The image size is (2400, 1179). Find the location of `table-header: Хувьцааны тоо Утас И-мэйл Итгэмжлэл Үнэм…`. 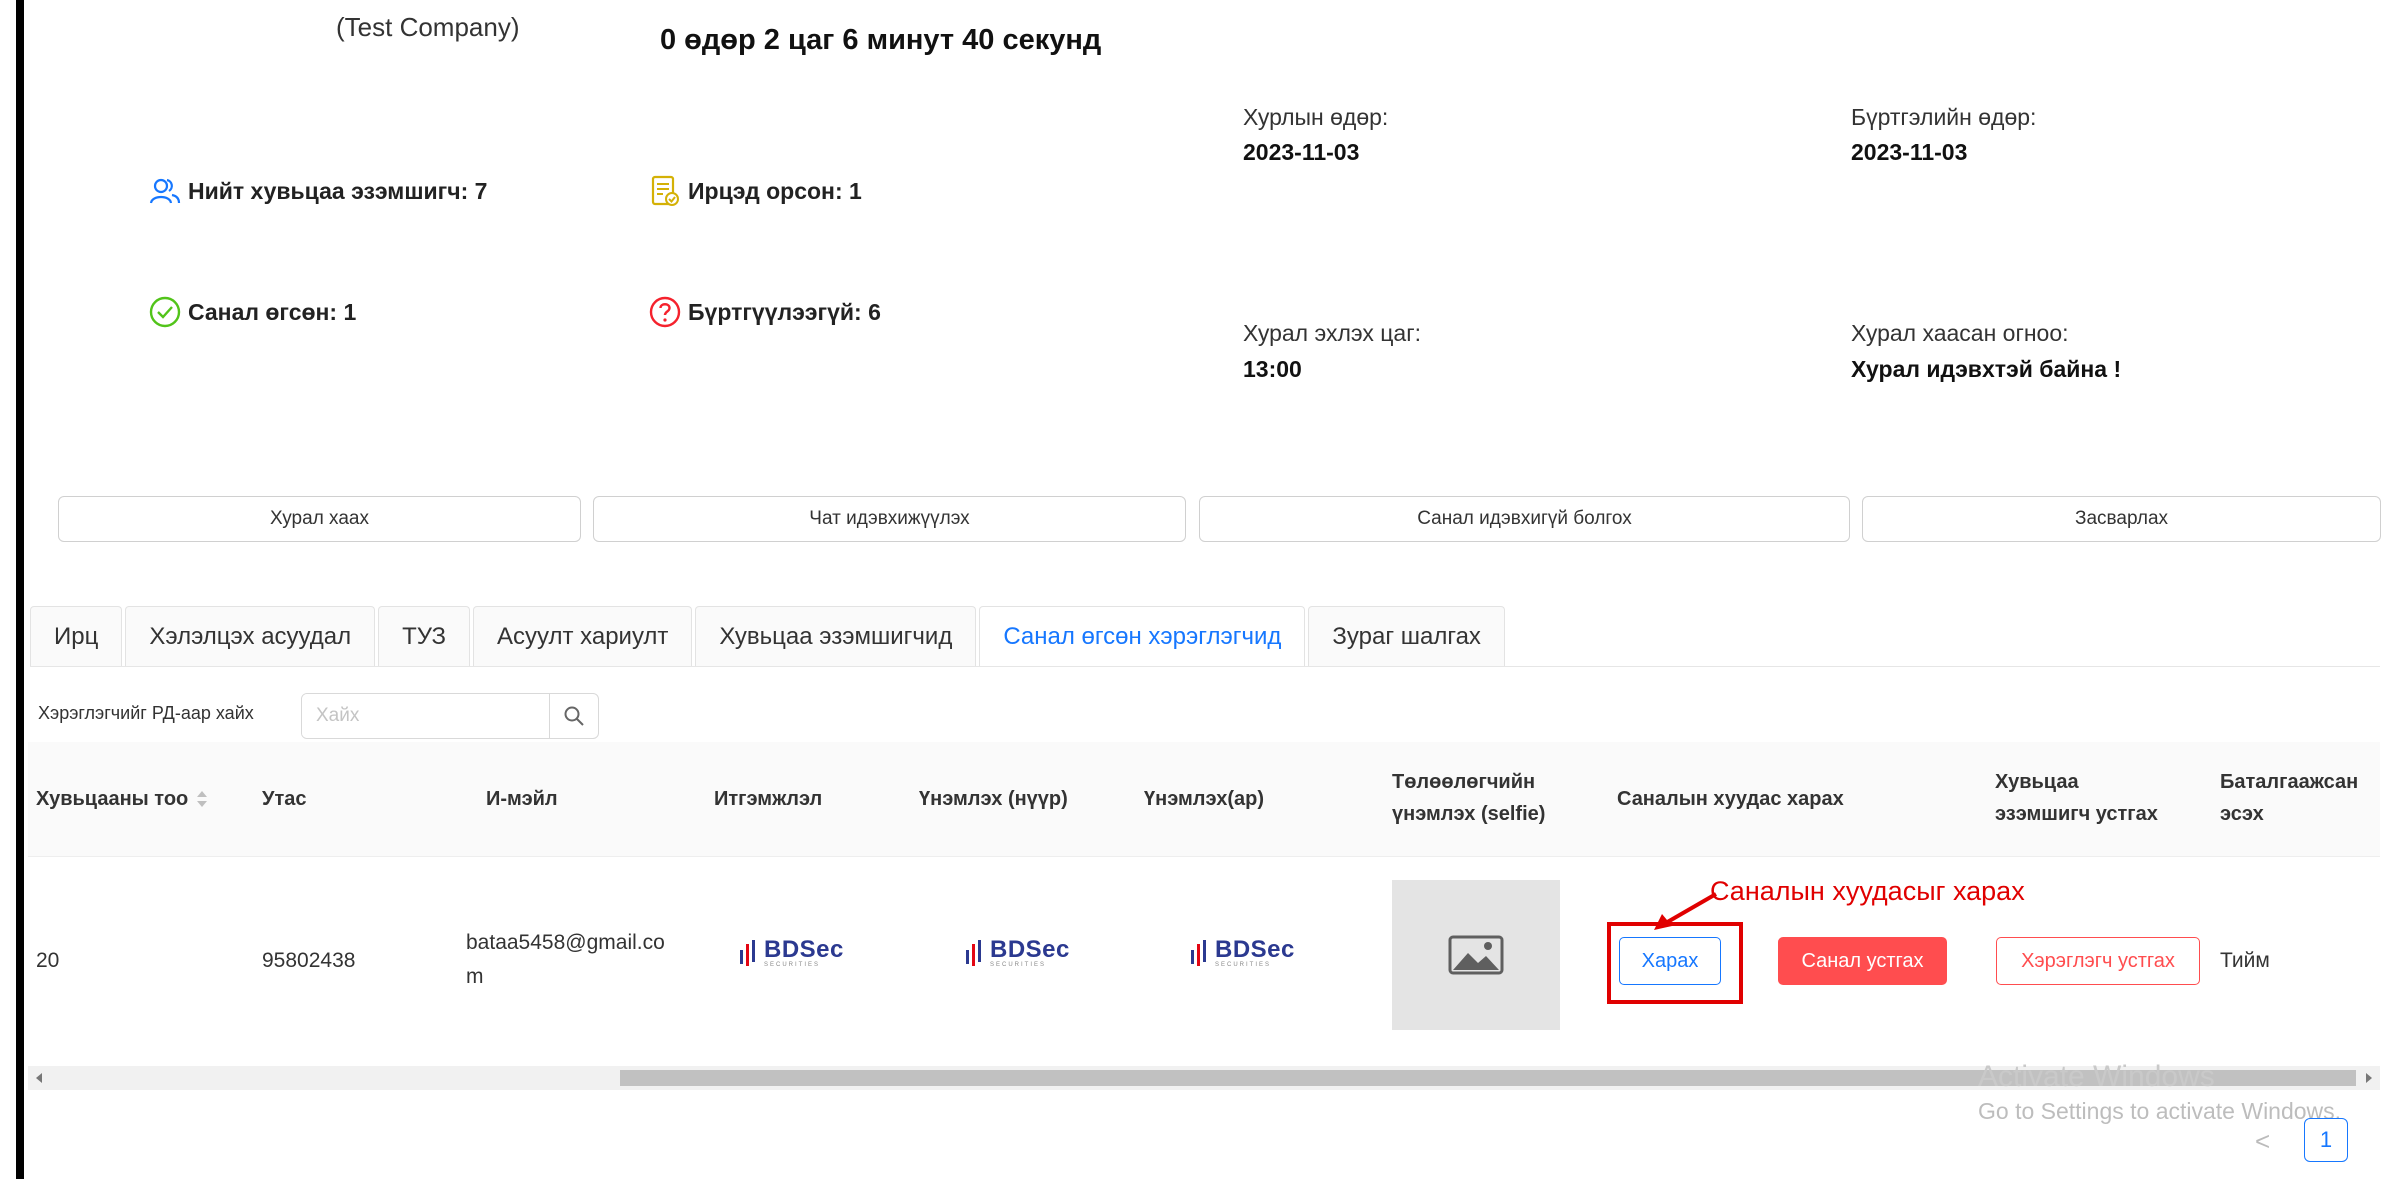

table-header: Хувьцааны тоо Утас И-мэйл Итгэмжлэл Үнэм… is located at coordinates (1204, 799).